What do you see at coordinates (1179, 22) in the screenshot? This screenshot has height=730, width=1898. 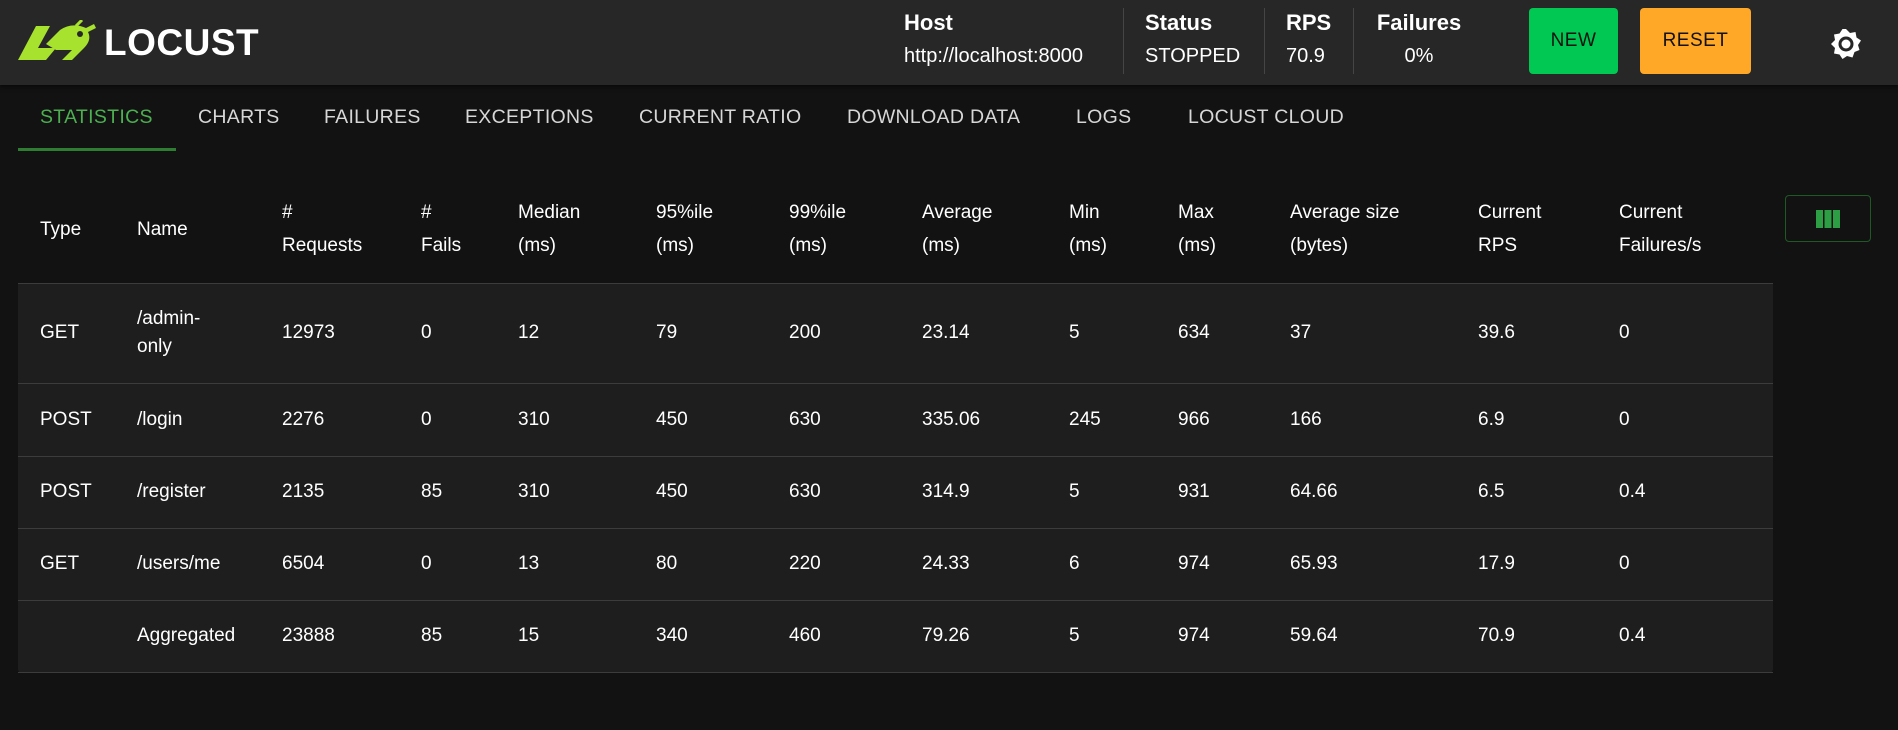 I see `status-label: Status` at bounding box center [1179, 22].